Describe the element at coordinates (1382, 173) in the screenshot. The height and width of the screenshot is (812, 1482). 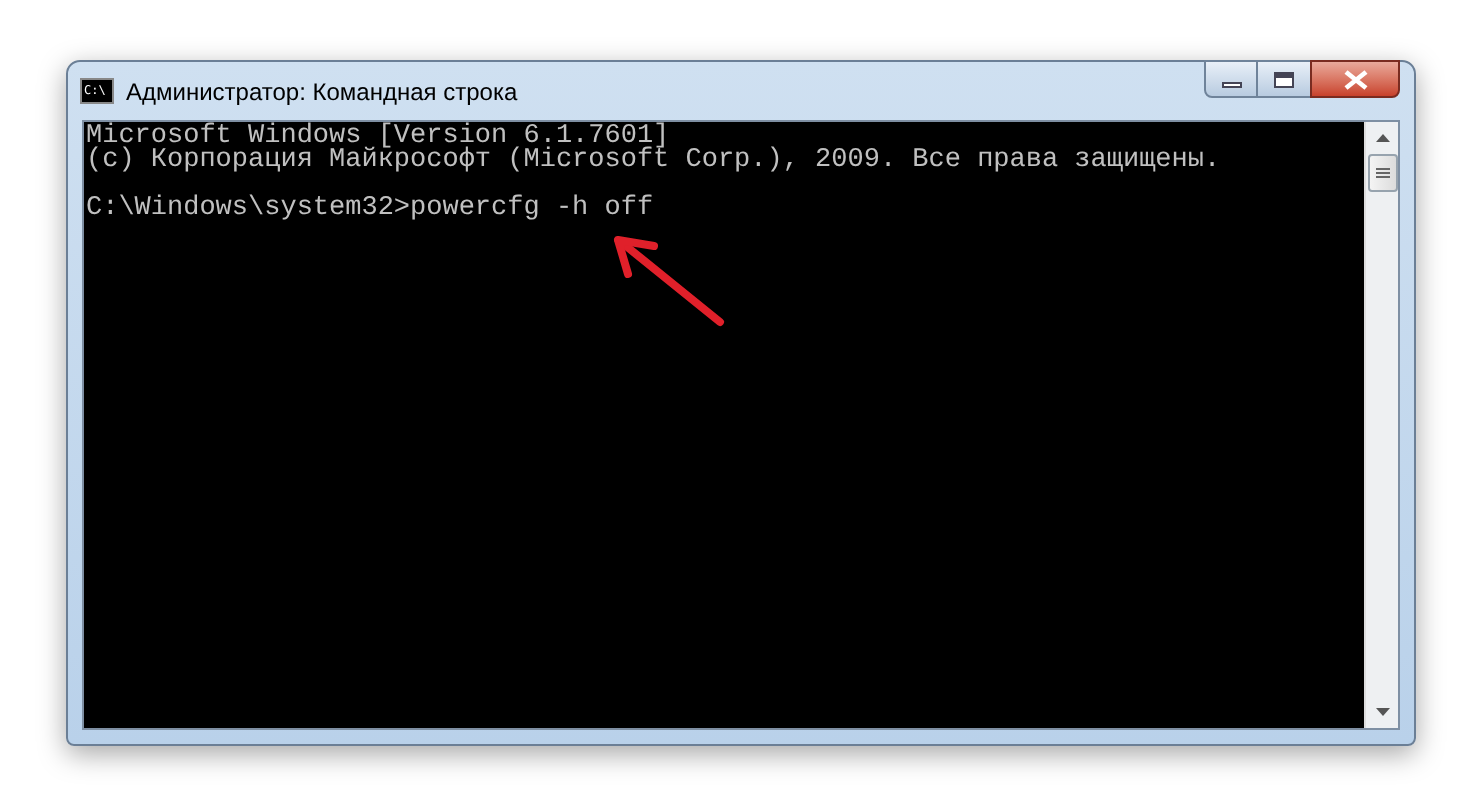
I see `scroll-thumb` at that location.